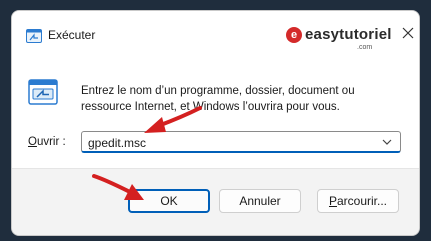  What do you see at coordinates (241, 142) in the screenshot?
I see `command-combobox: gpedit.msc` at bounding box center [241, 142].